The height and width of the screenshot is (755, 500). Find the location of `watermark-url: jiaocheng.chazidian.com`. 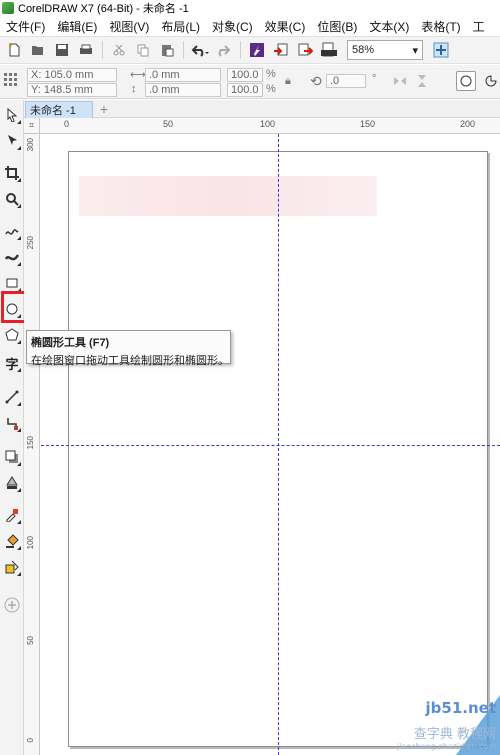

watermark-url: jiaocheng.chazidian.com is located at coordinates (446, 746).